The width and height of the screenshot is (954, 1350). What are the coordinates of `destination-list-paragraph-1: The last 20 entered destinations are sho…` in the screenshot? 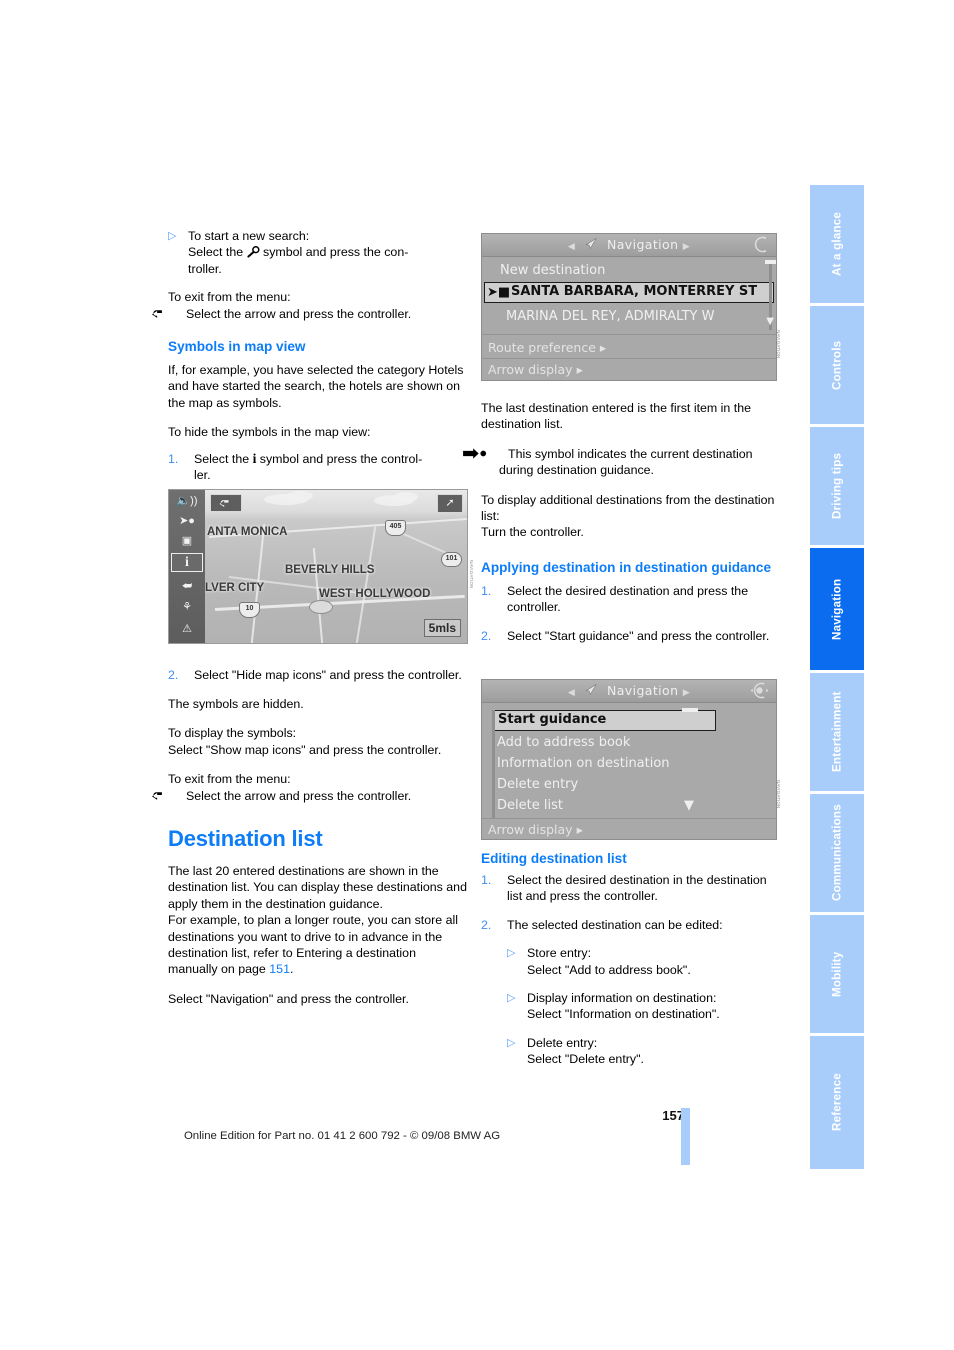 It's located at (317, 887).